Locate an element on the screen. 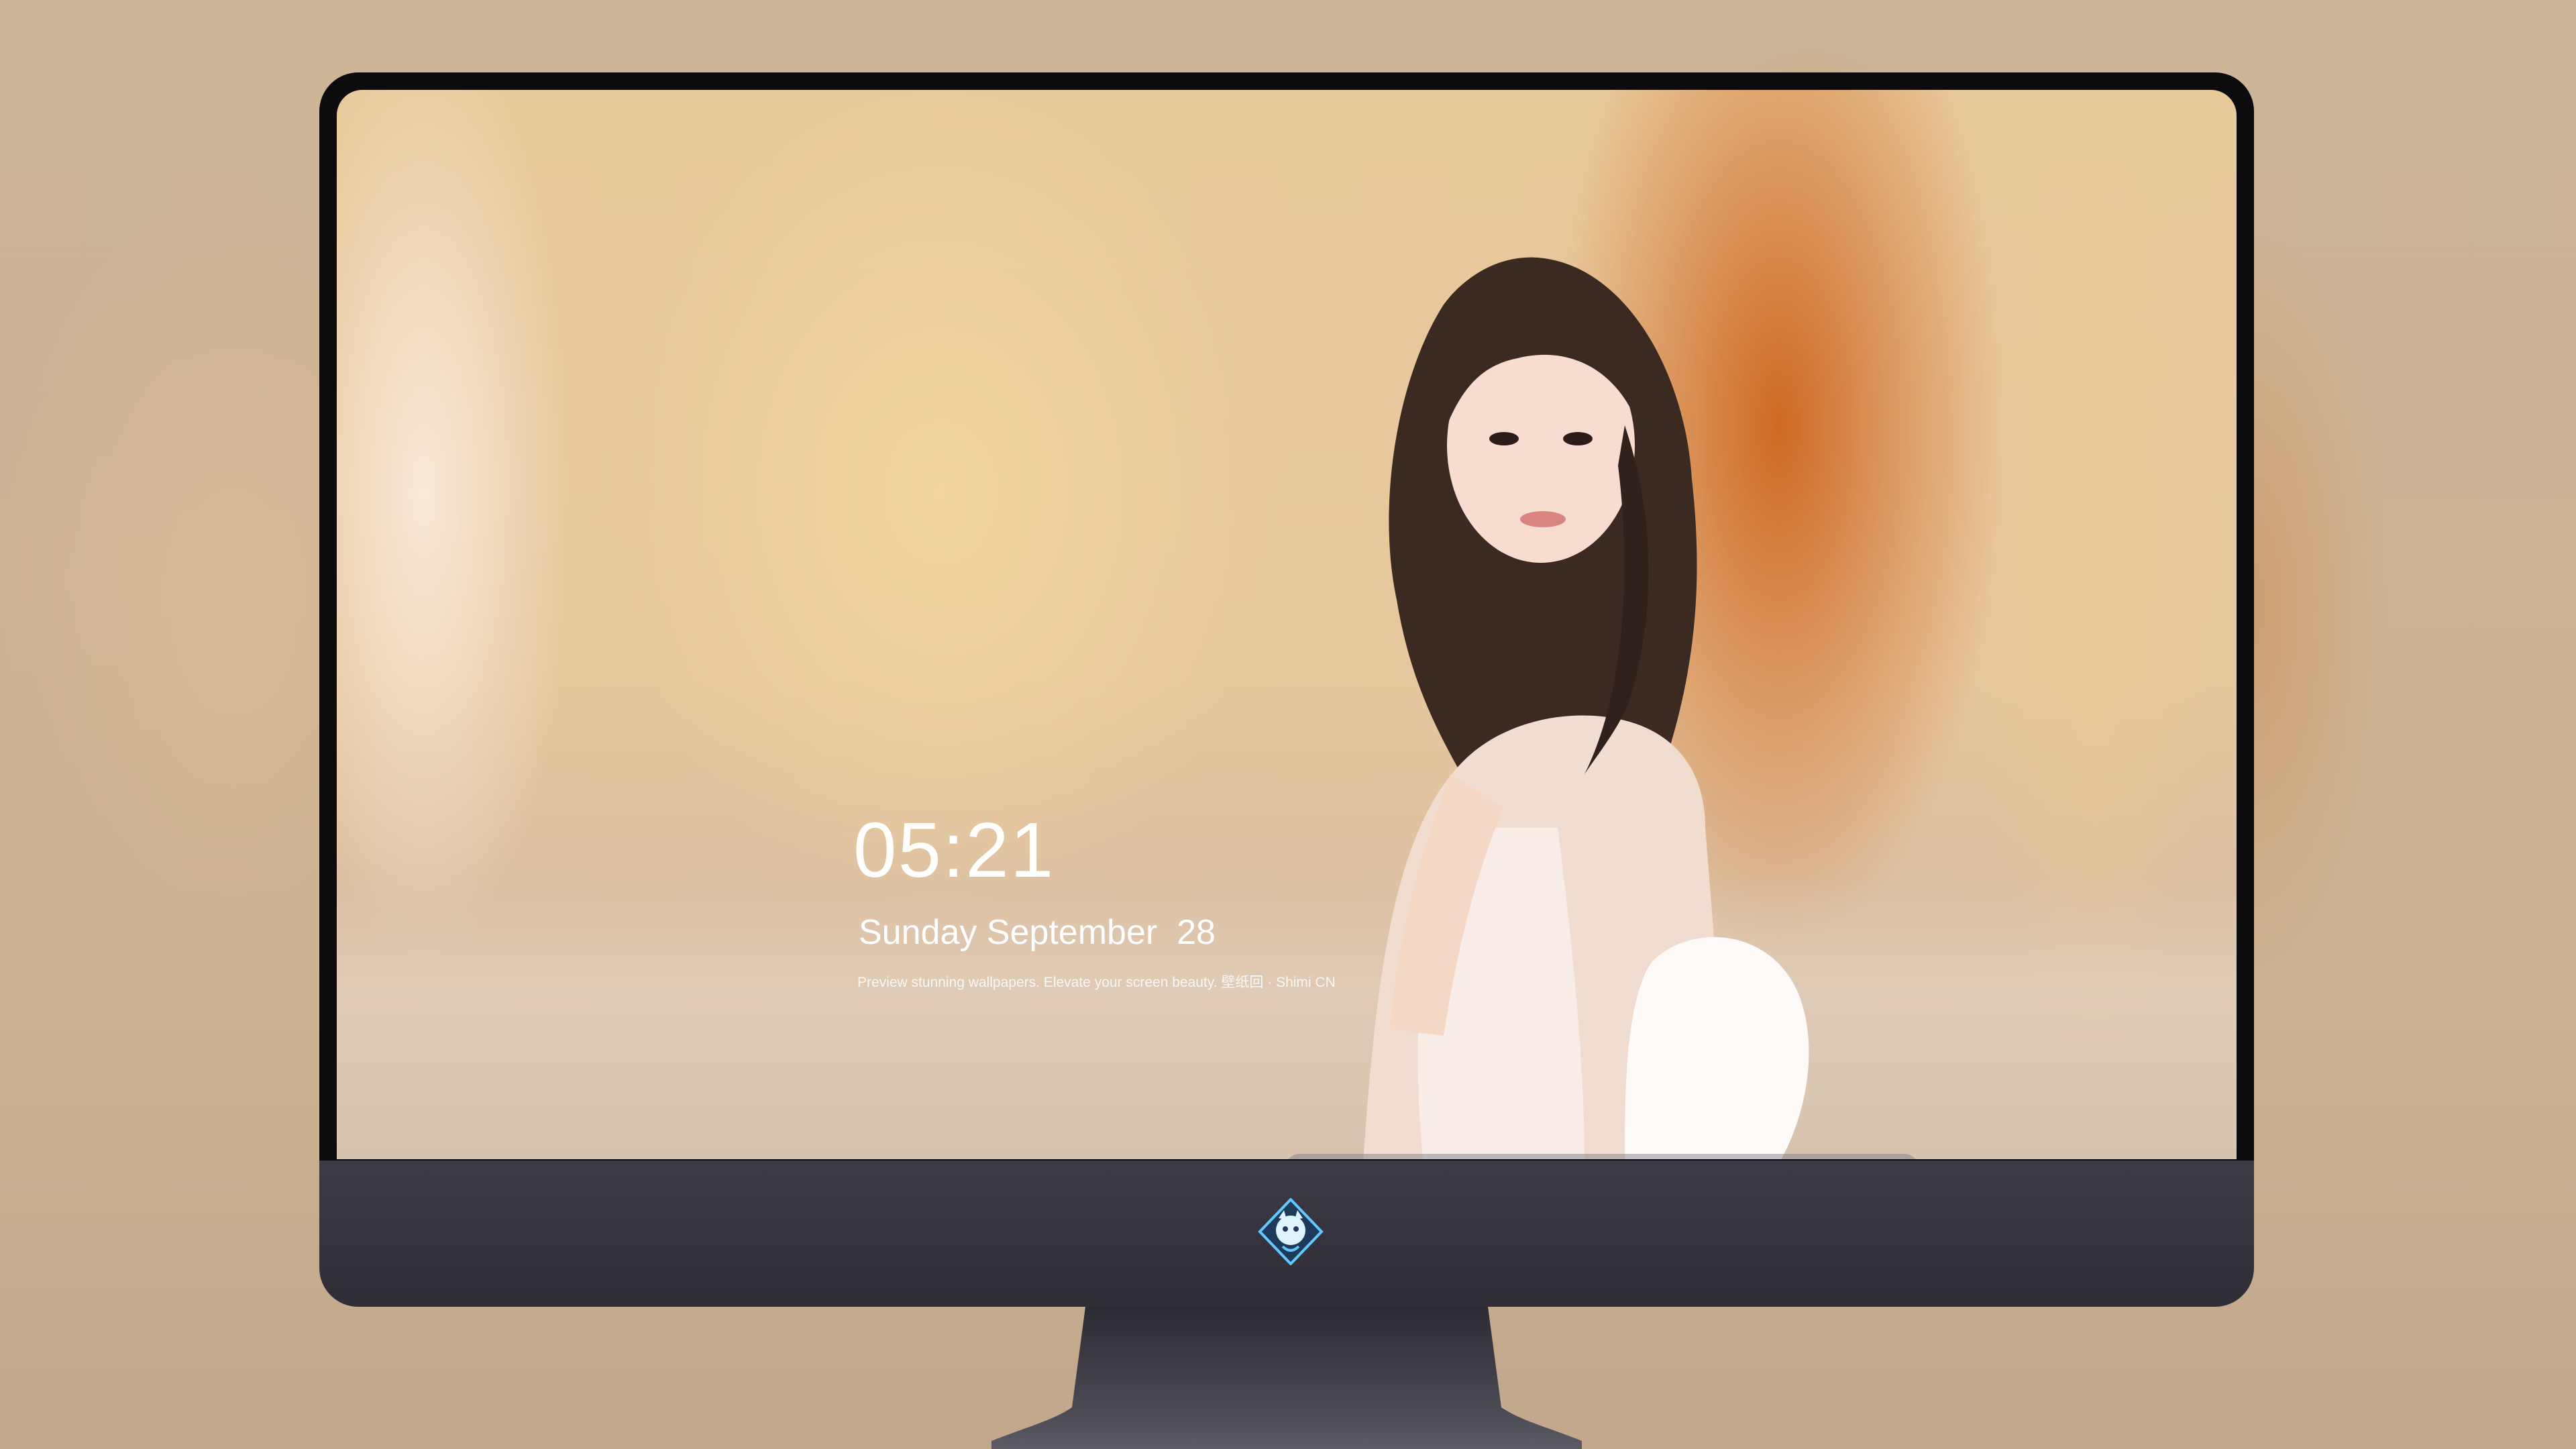 This screenshot has height=1449, width=2576. brand-logo is located at coordinates (1291, 1231).